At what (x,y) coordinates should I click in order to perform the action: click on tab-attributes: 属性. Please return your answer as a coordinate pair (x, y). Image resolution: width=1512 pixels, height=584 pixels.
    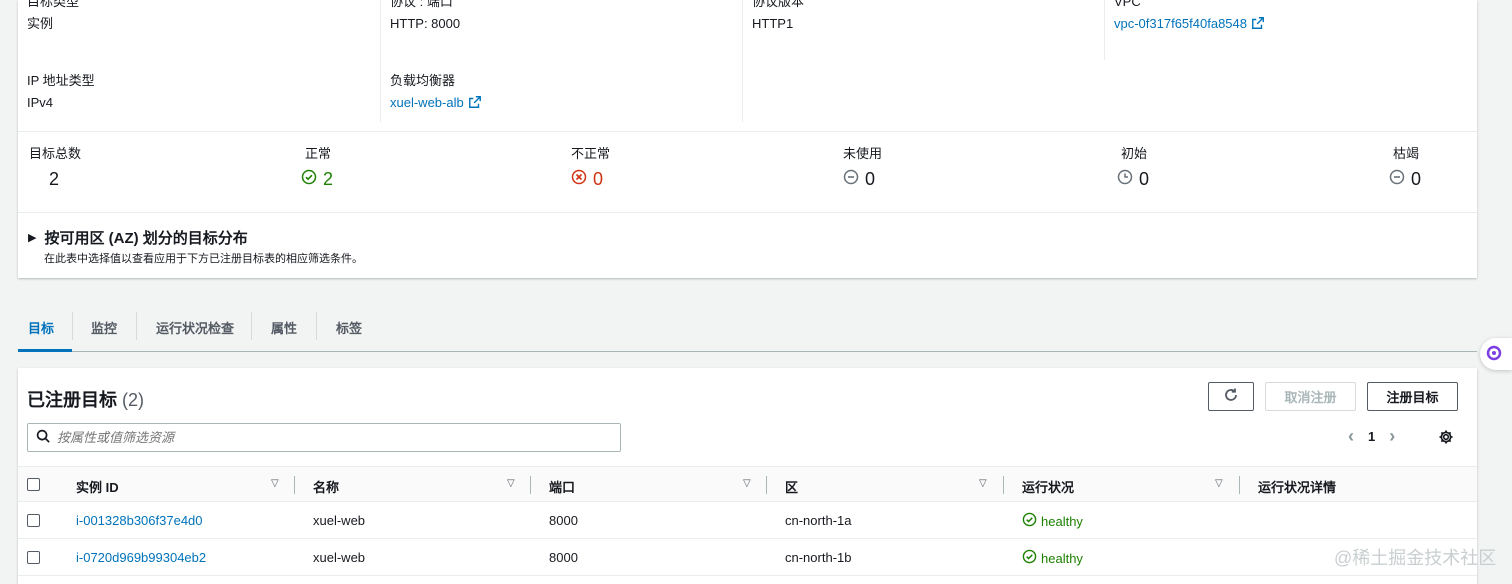
    Looking at the image, I should click on (284, 332).